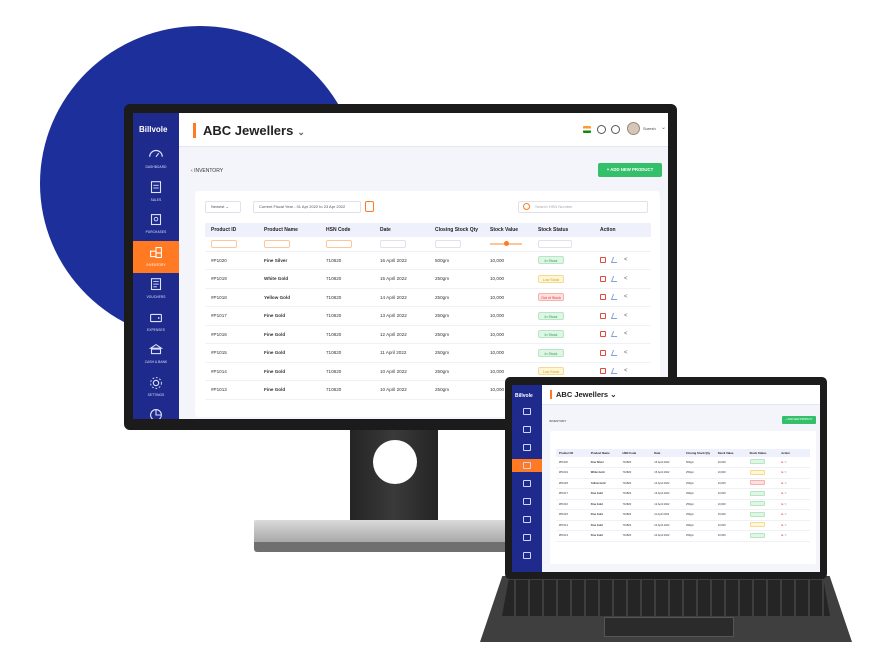 Image resolution: width=885 pixels, height=664 pixels. What do you see at coordinates (615, 129) in the screenshot?
I see `gear-icon` at bounding box center [615, 129].